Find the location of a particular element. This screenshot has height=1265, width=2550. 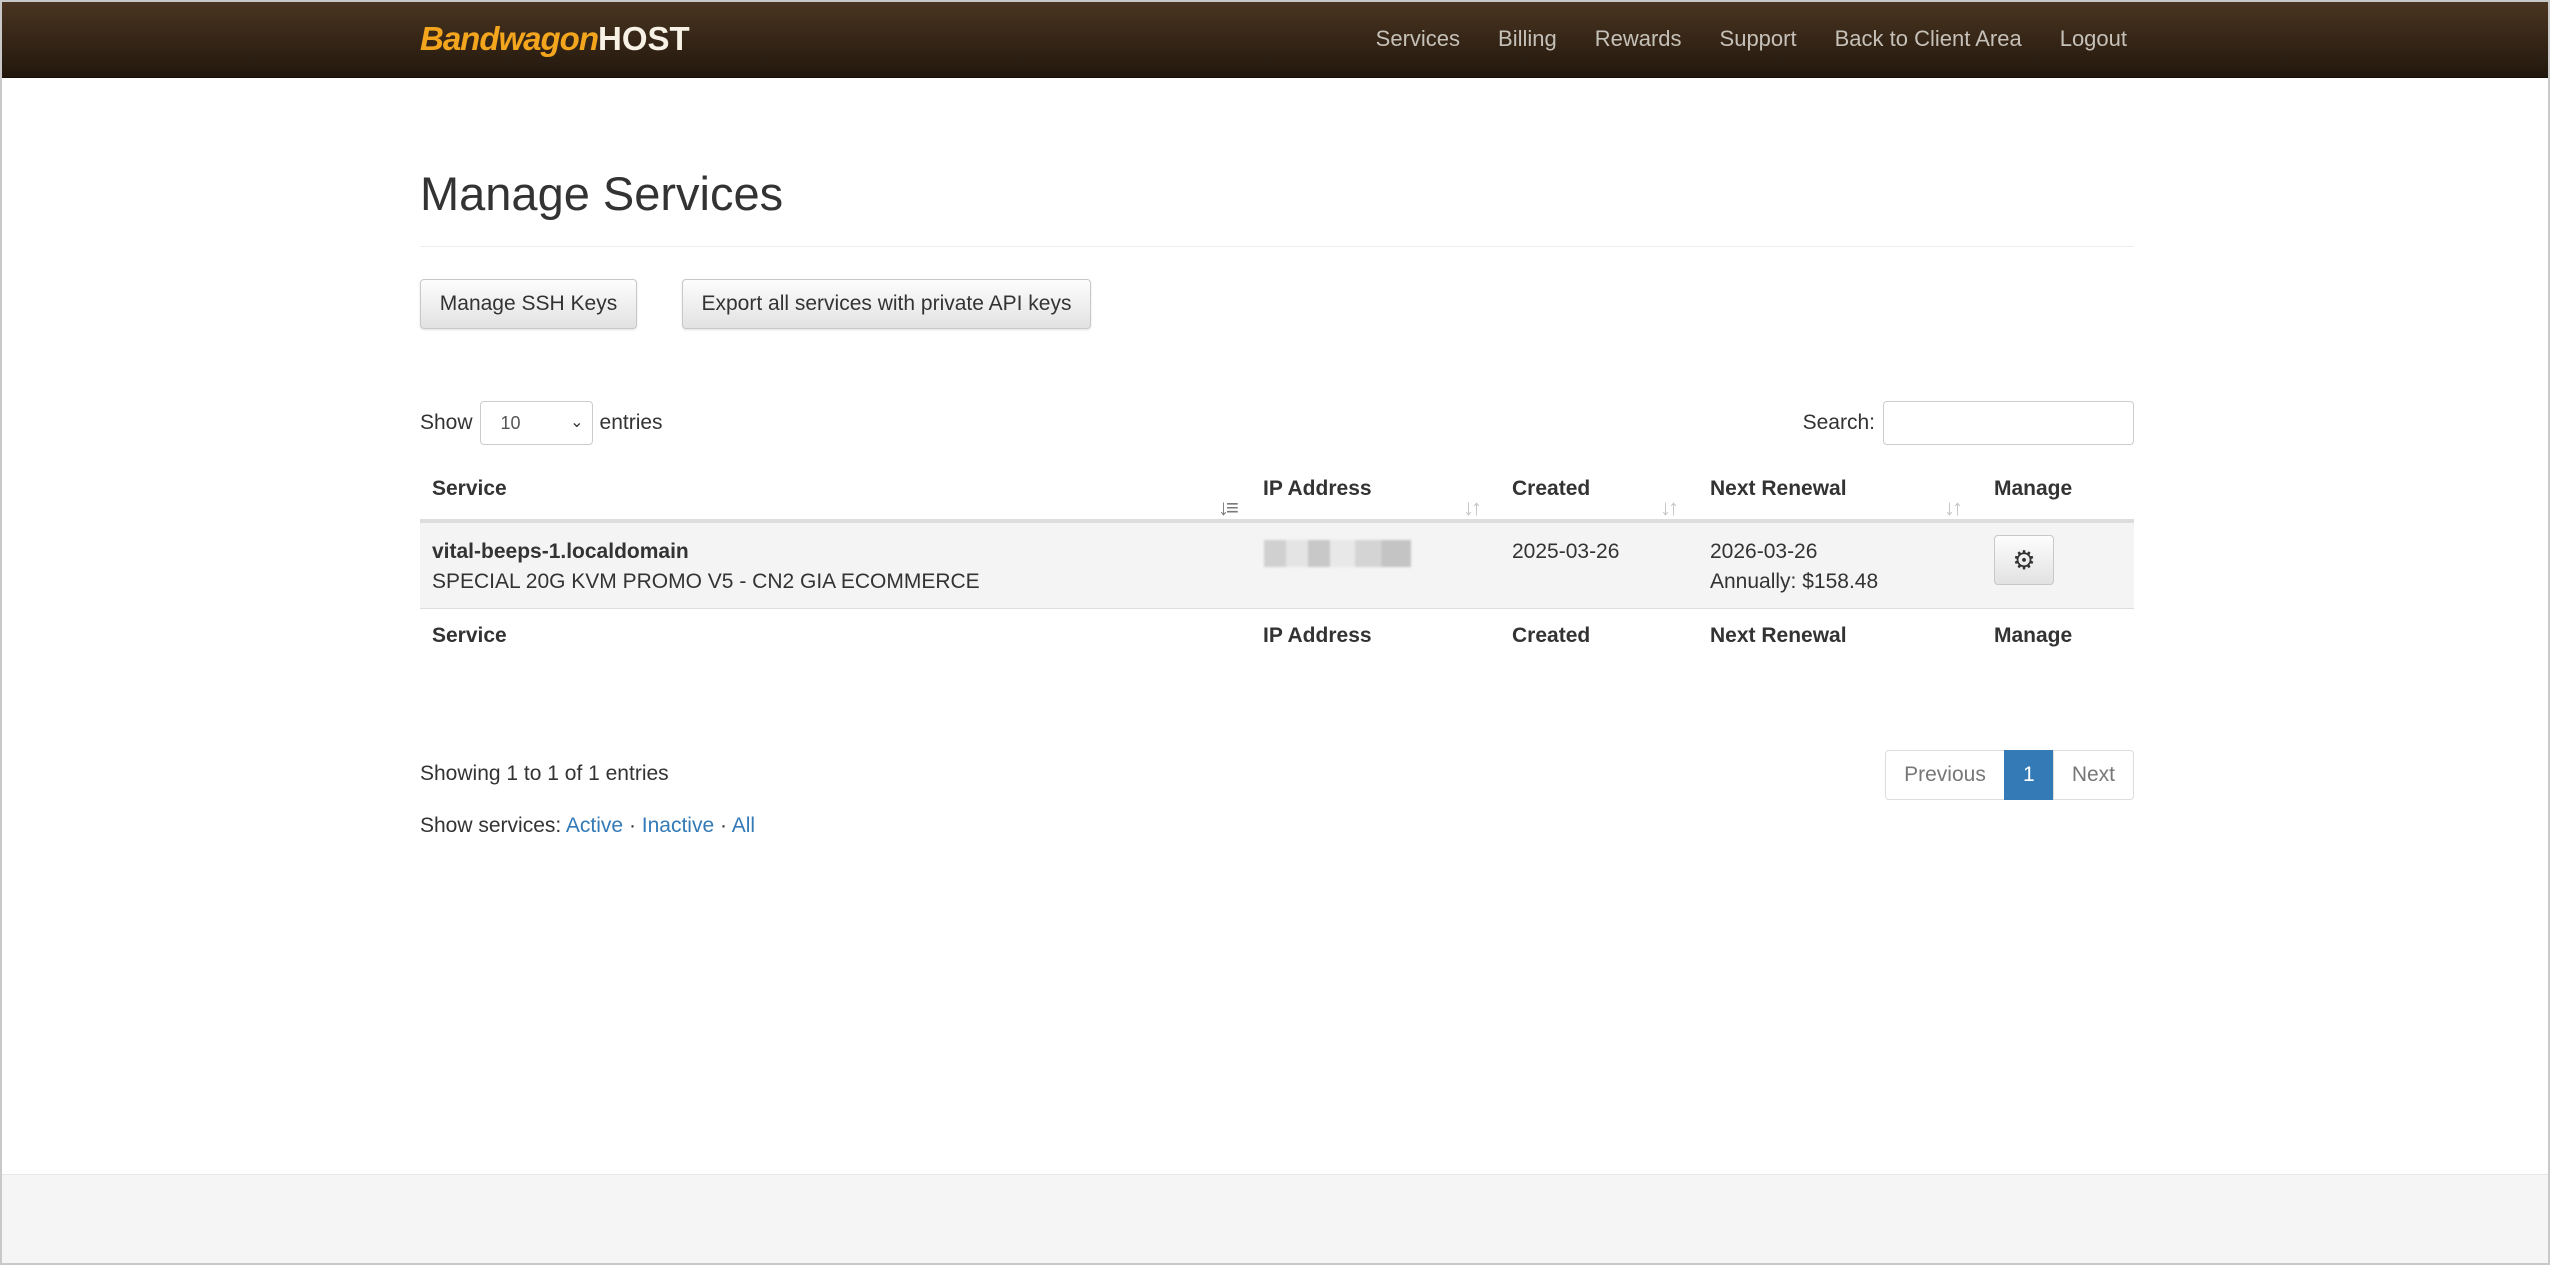

nav-billing: Billing is located at coordinates (1527, 40).